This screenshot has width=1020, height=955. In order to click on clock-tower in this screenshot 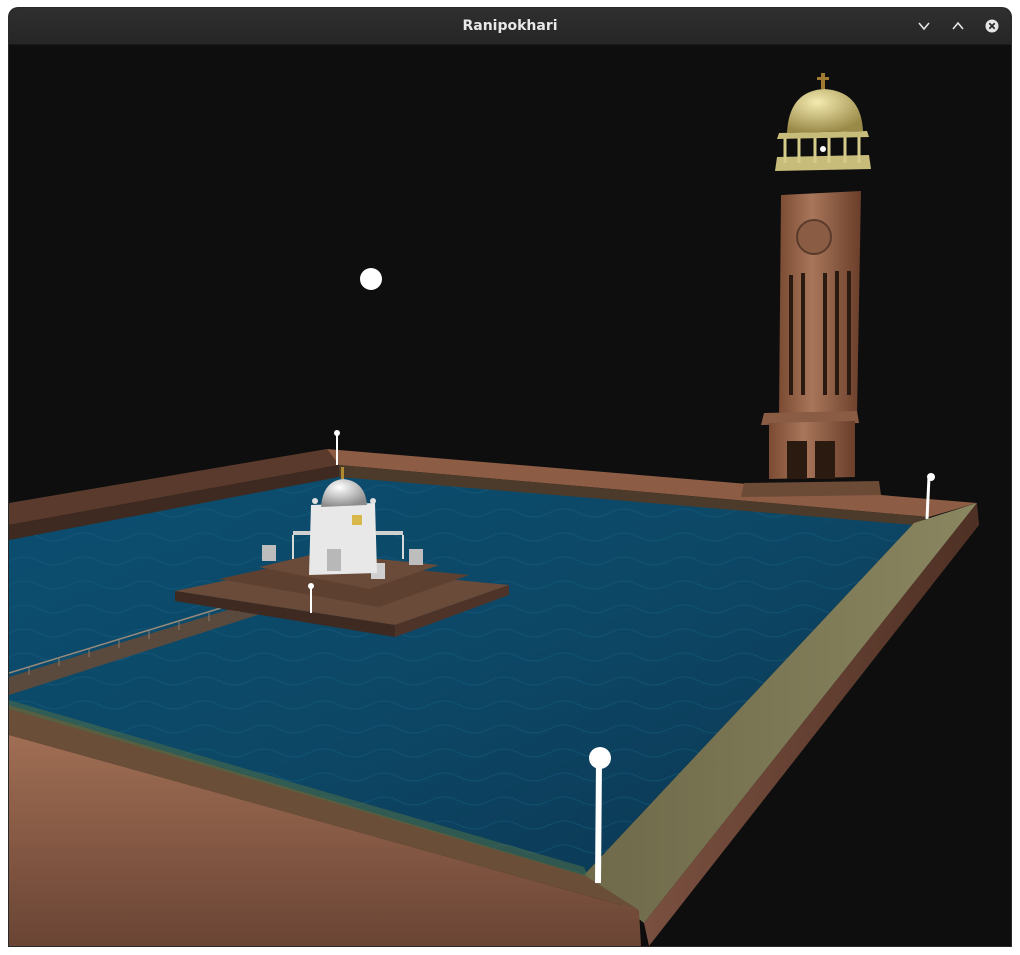, I will do `click(816, 276)`.